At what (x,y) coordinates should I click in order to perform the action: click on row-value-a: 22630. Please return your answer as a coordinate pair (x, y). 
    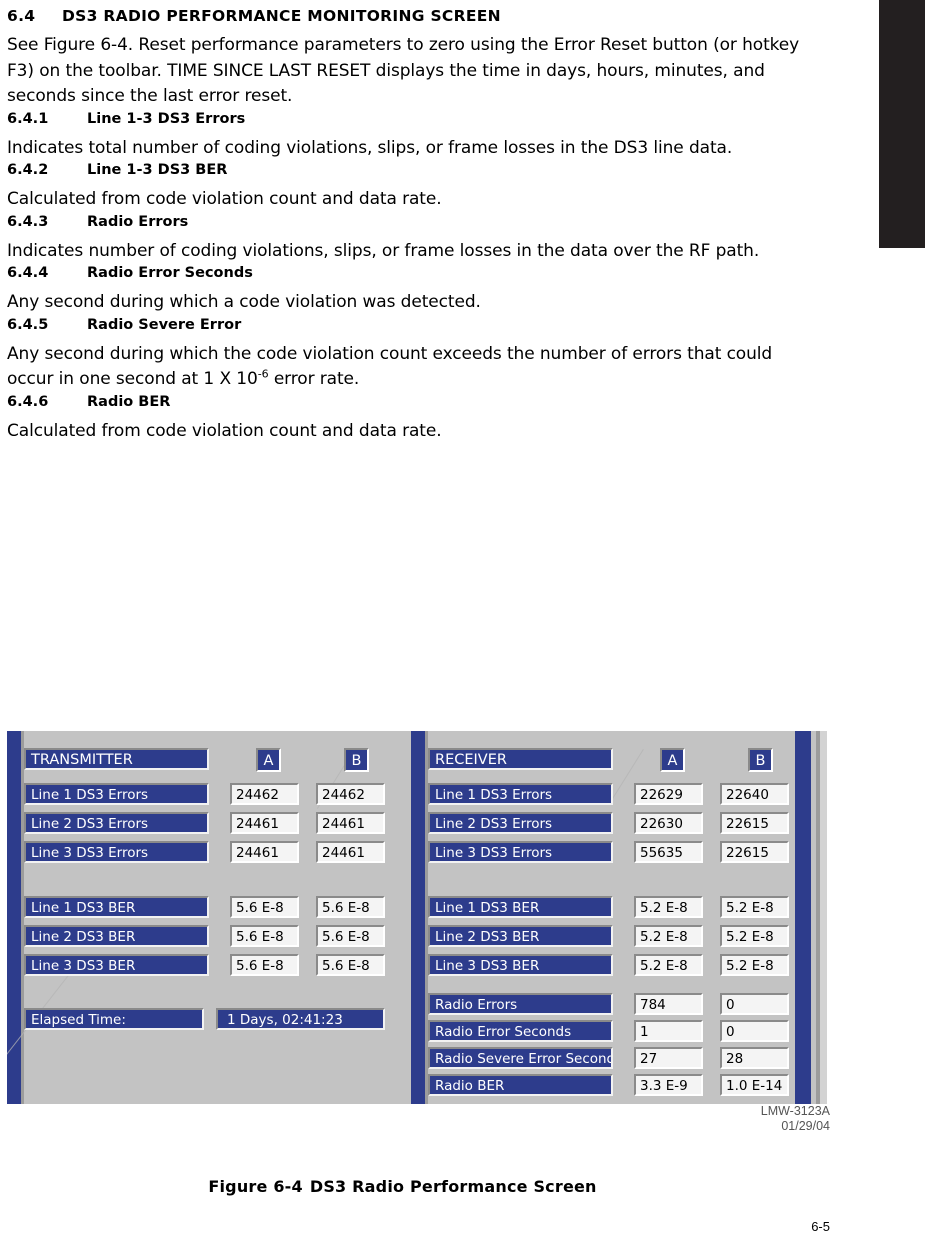
    Looking at the image, I should click on (668, 823).